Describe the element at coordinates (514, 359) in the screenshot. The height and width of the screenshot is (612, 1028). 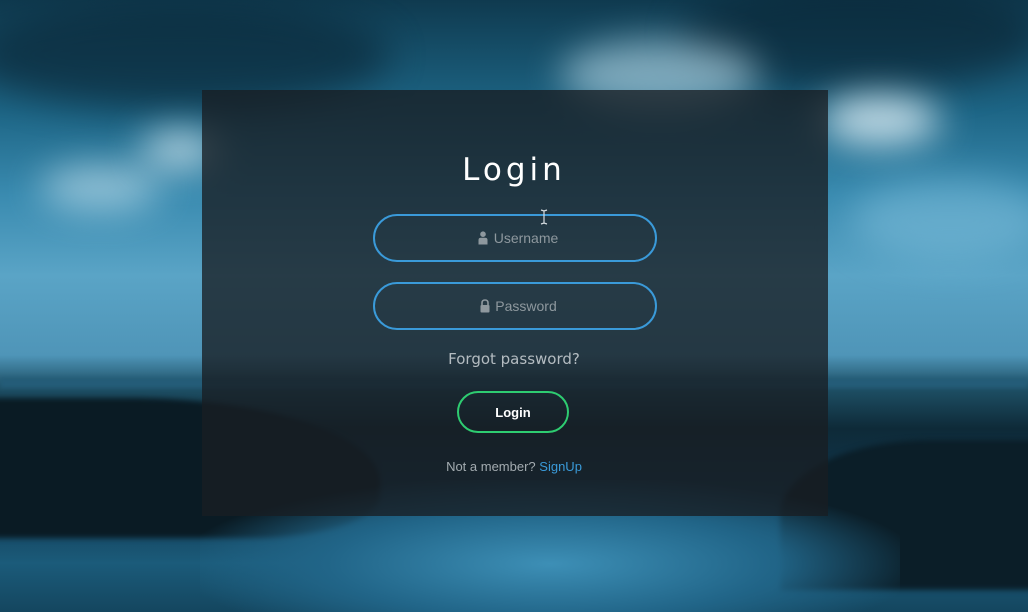
I see `forgot-password-link: Forgot password?` at that location.